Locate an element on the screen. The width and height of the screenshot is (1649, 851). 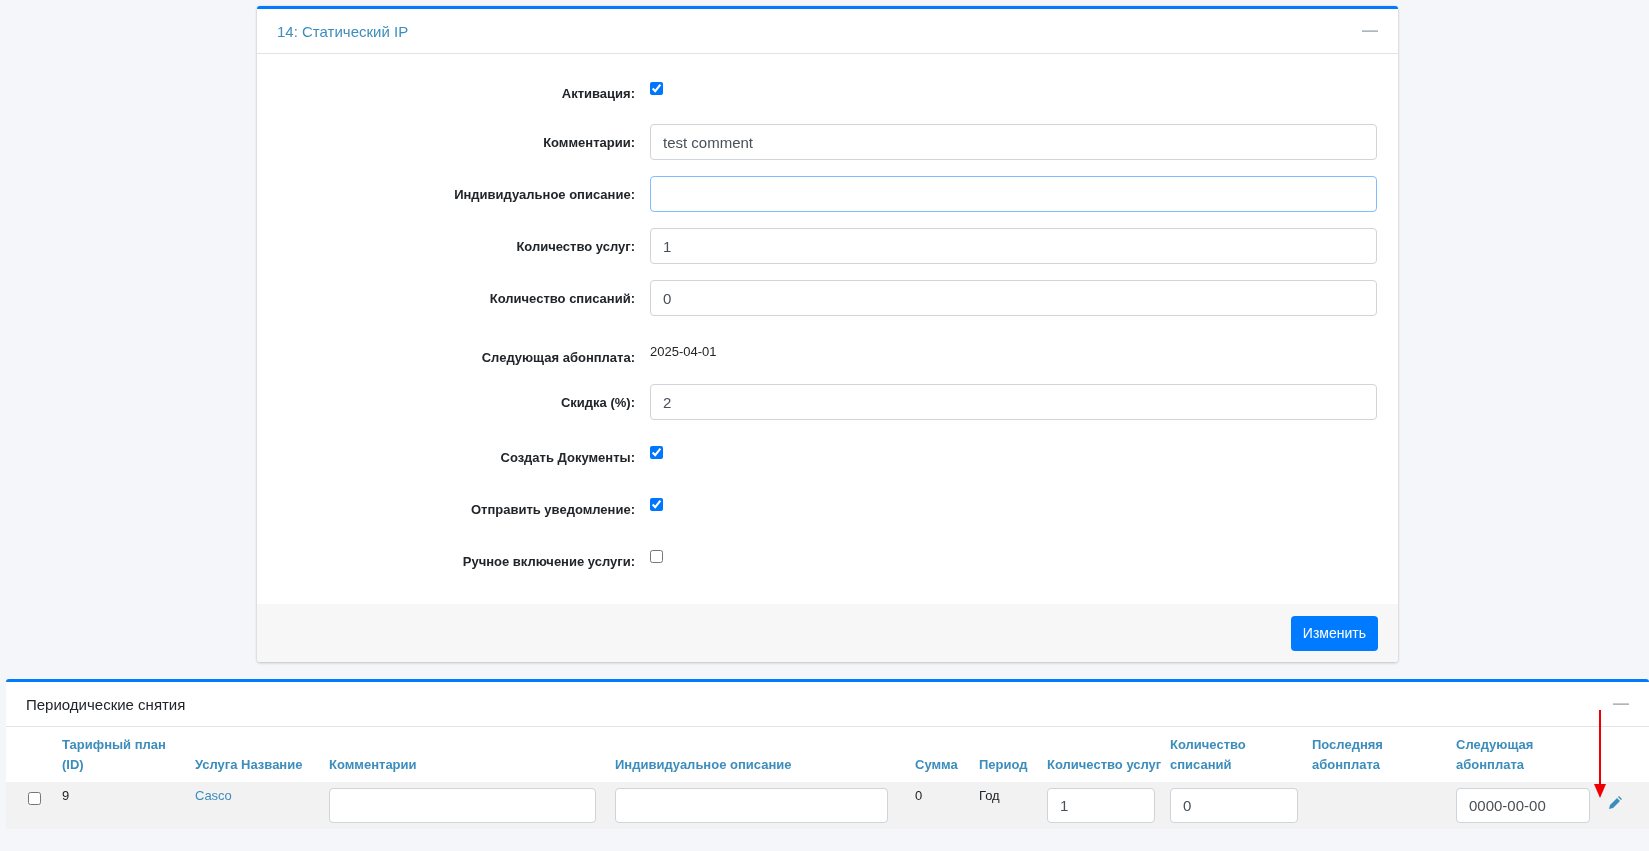
submit-button: Изменить is located at coordinates (1334, 633).